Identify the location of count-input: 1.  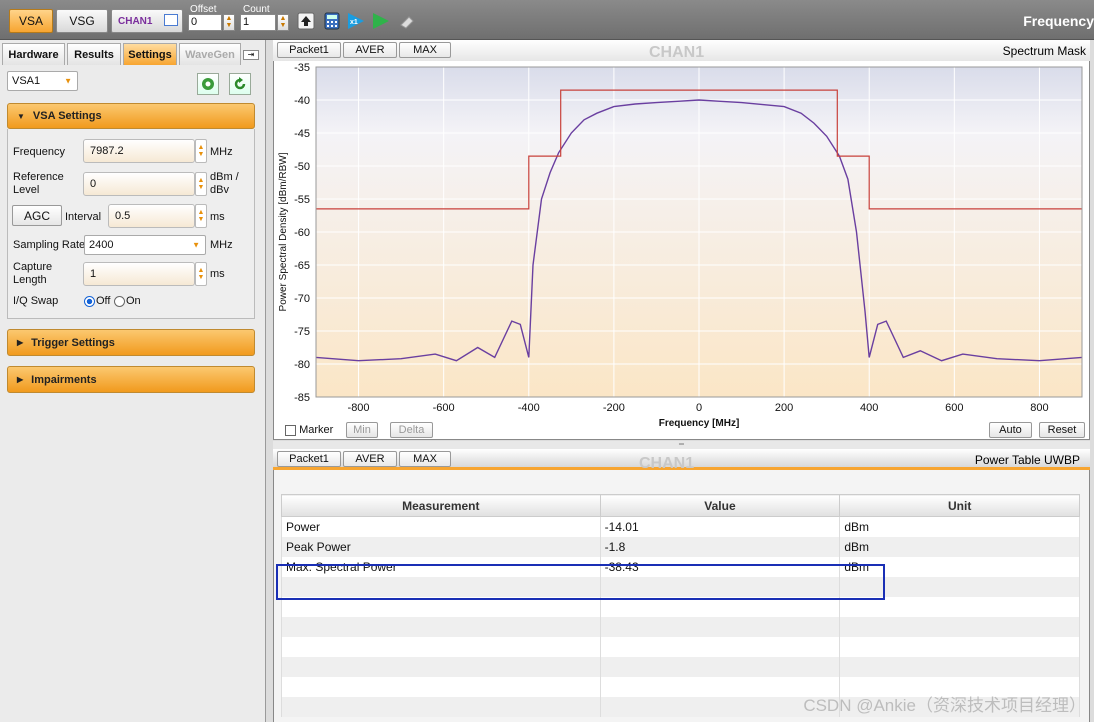
(258, 22).